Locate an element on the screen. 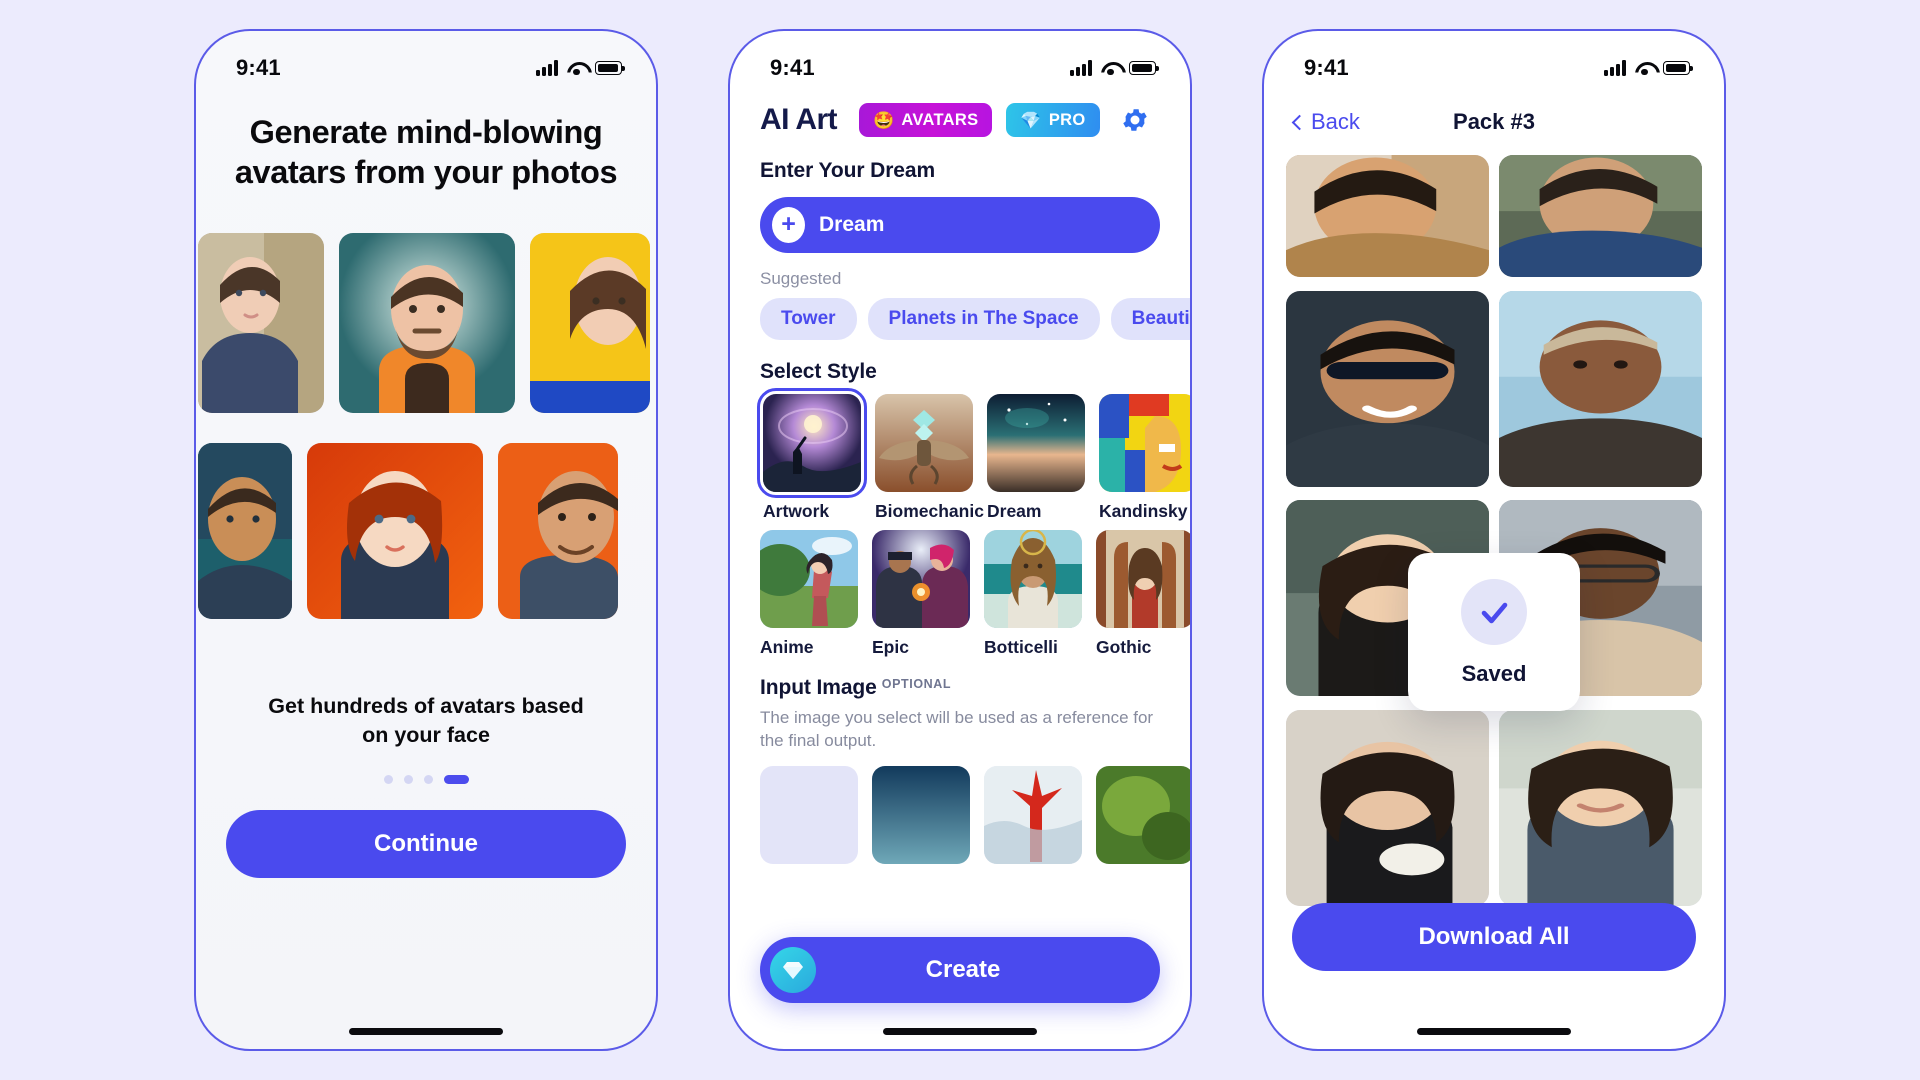 The height and width of the screenshot is (1080, 1920). style-label: Botticelli is located at coordinates (1021, 647).